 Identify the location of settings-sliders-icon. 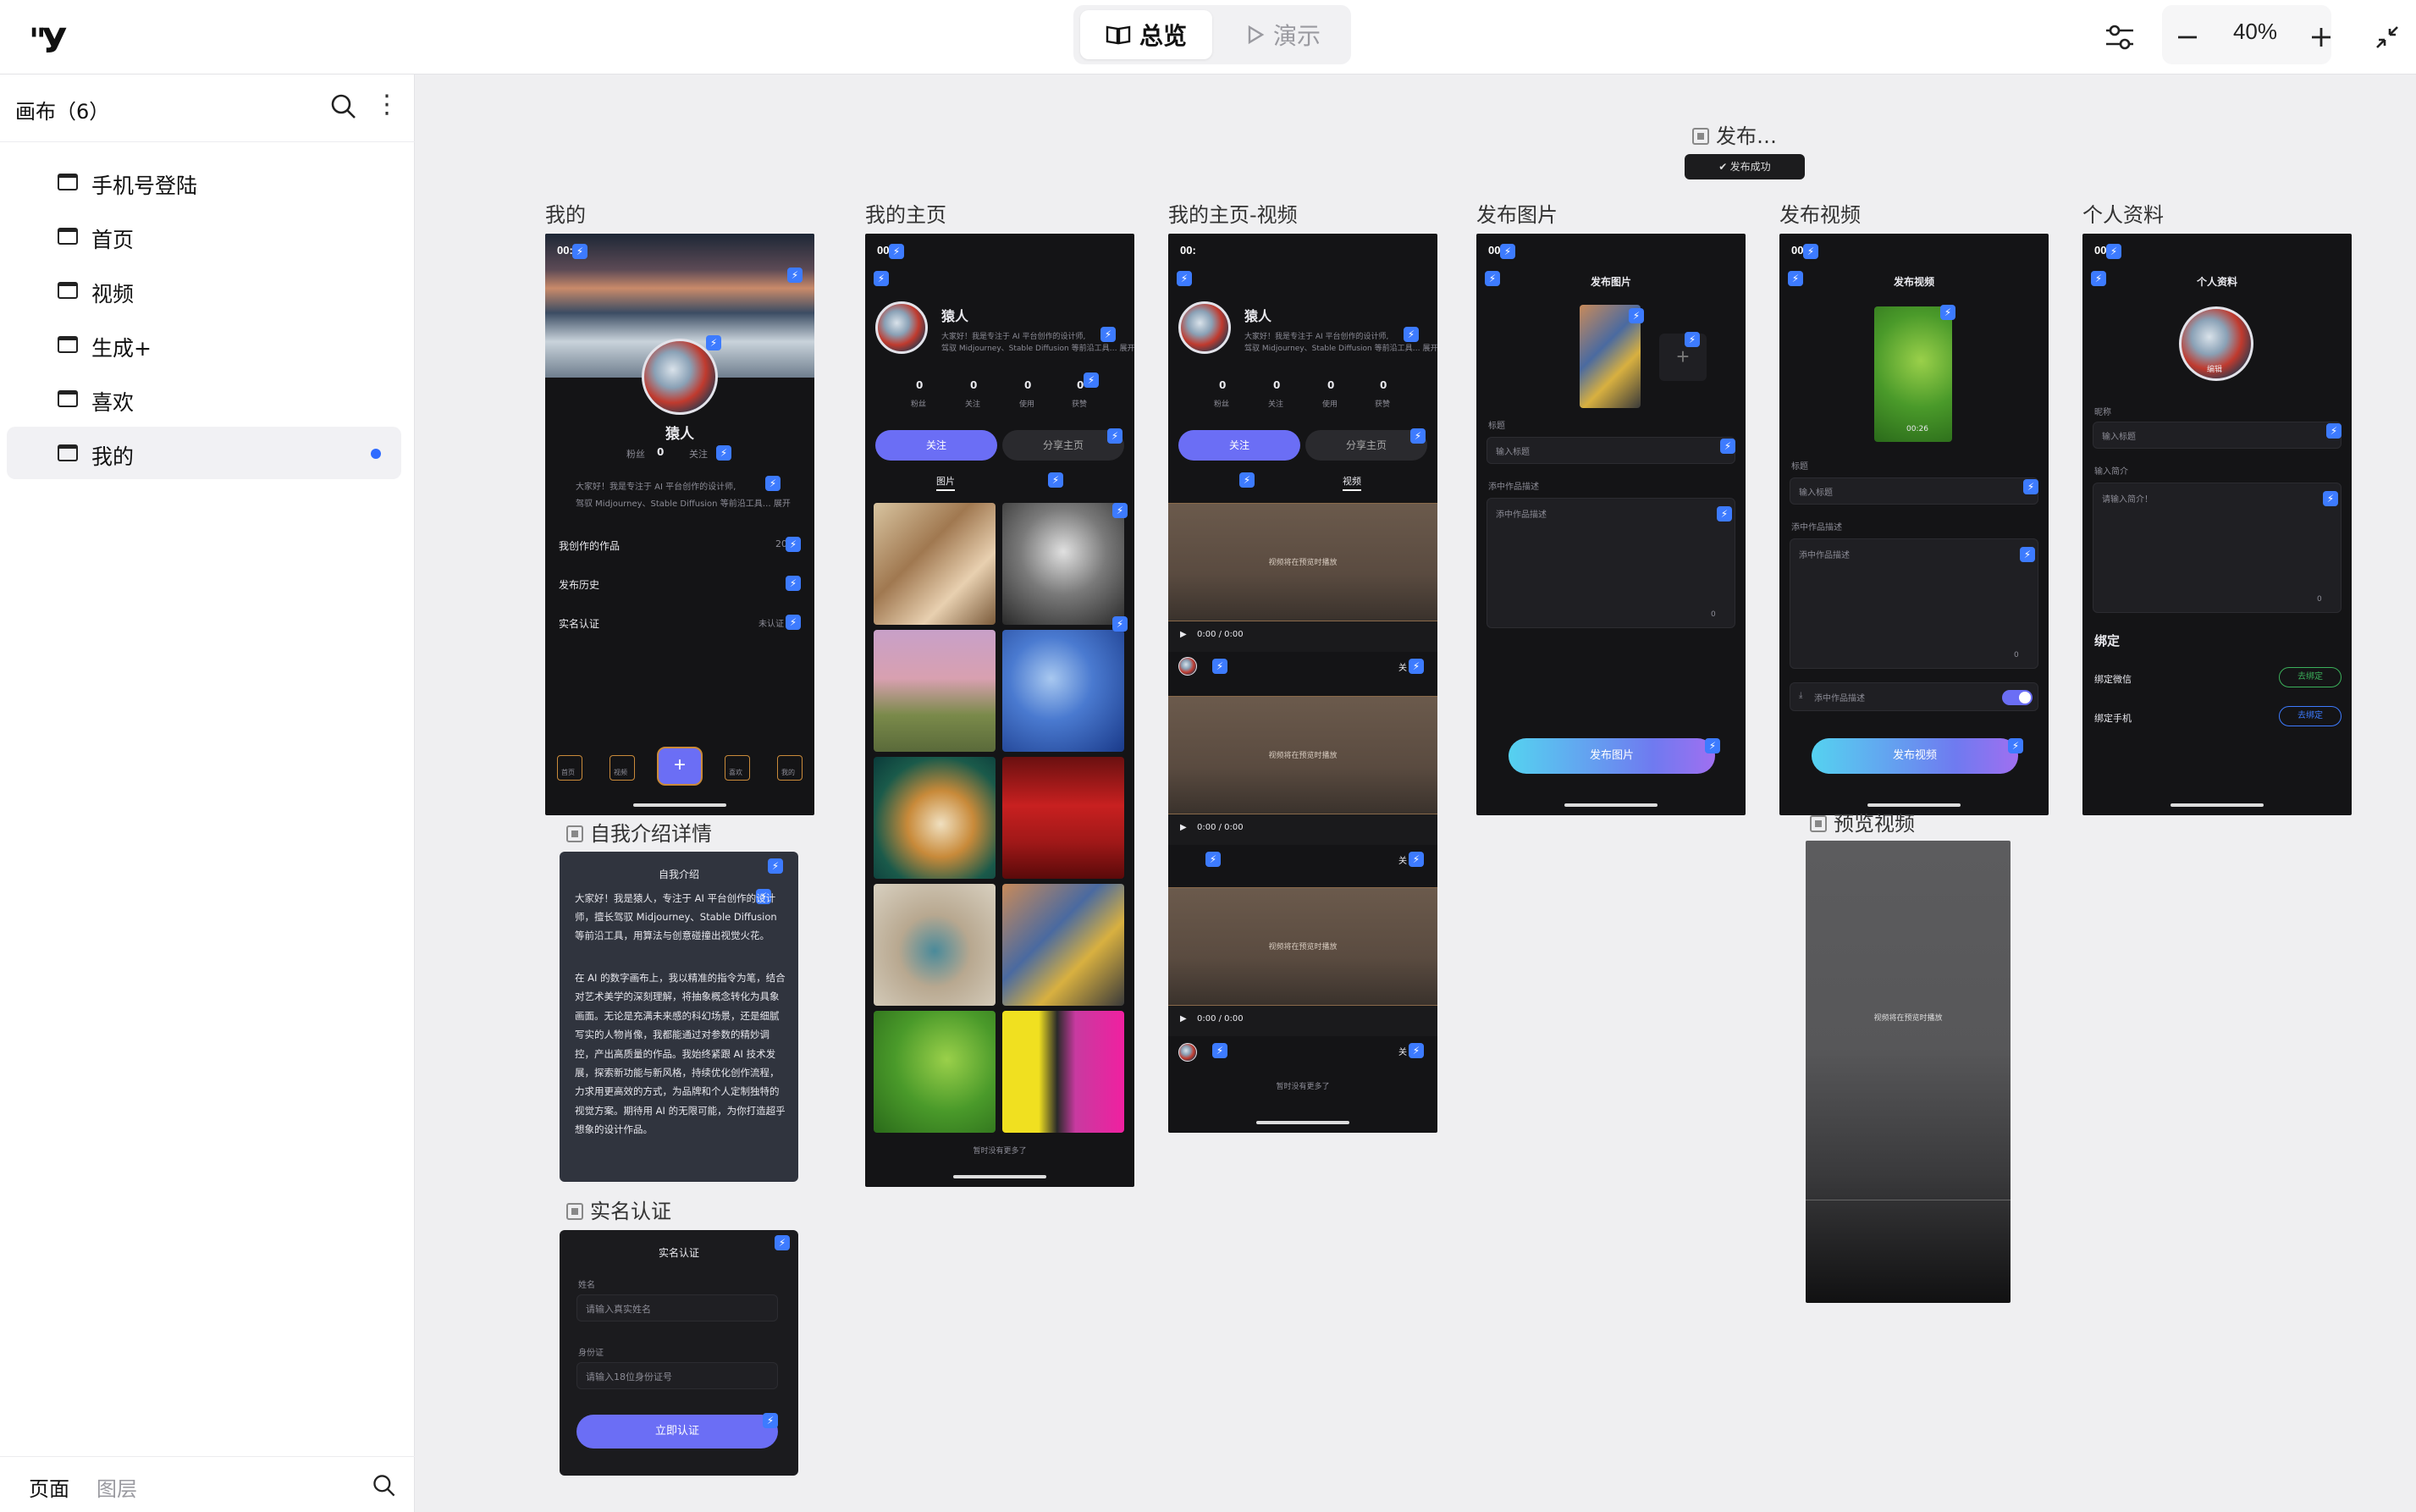
(2120, 37).